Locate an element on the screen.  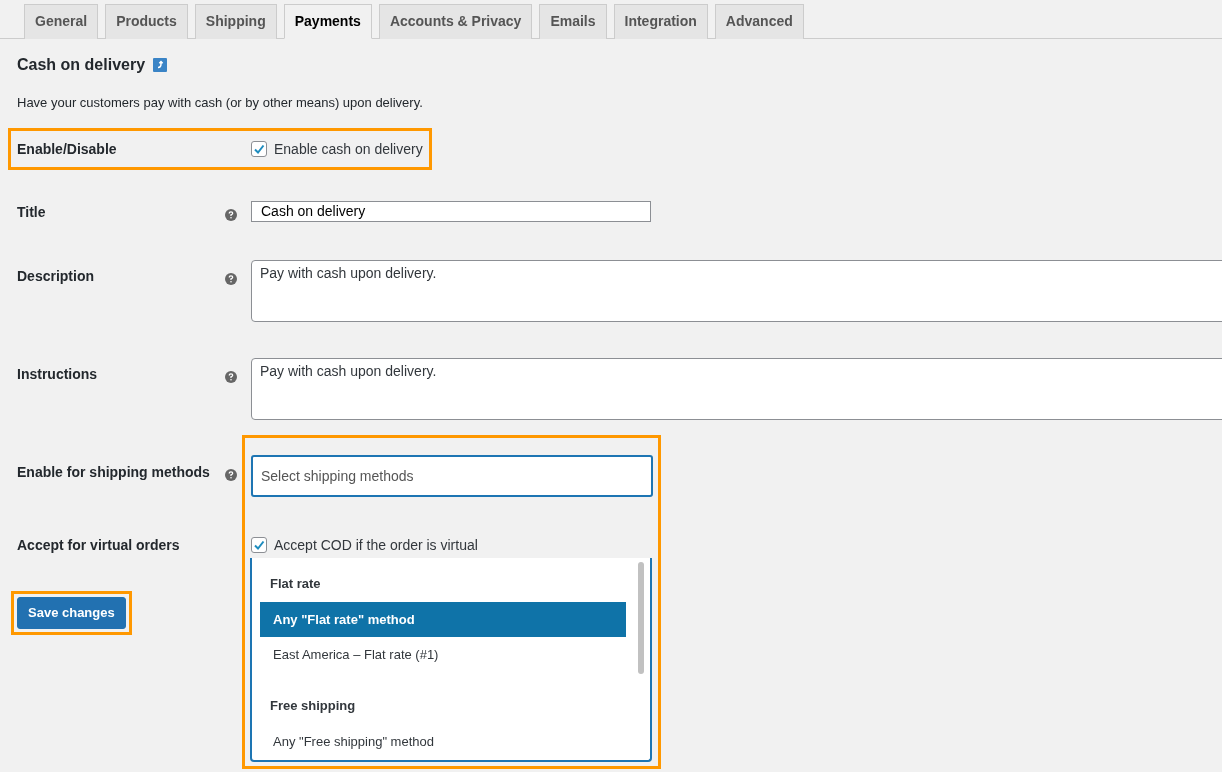
checkbox-label: Accept COD if the order is virtual is located at coordinates (376, 545).